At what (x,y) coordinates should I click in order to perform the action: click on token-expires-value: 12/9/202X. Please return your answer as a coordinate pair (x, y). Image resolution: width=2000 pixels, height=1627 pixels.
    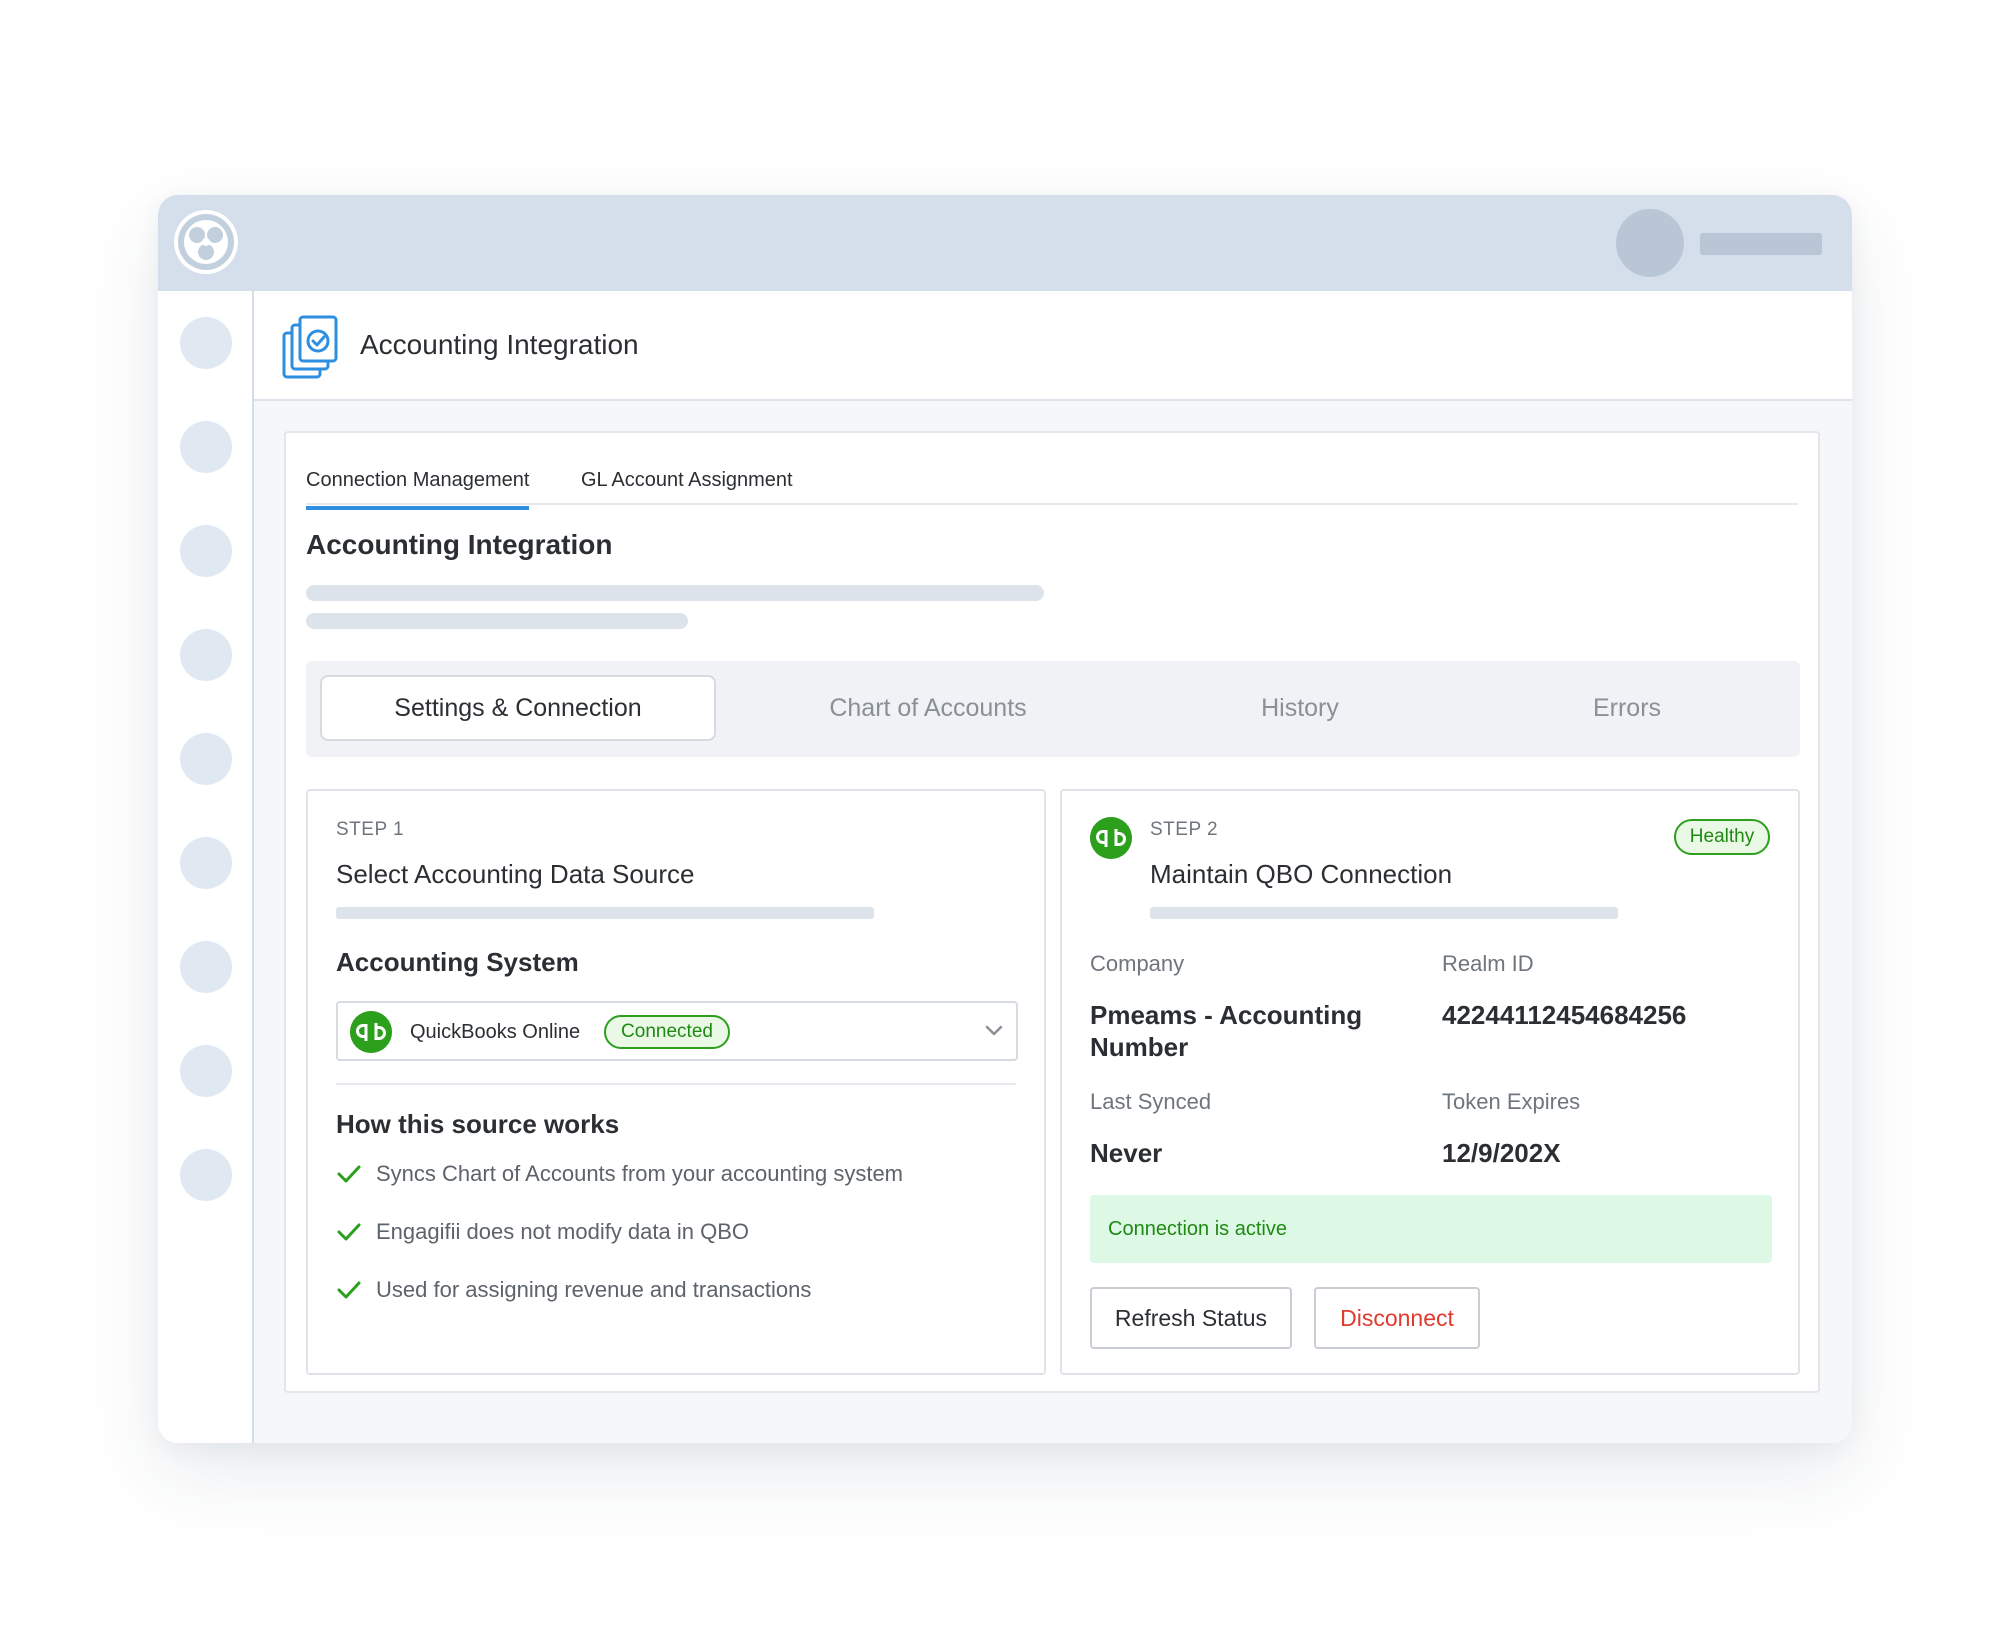
    Looking at the image, I should click on (1501, 1153).